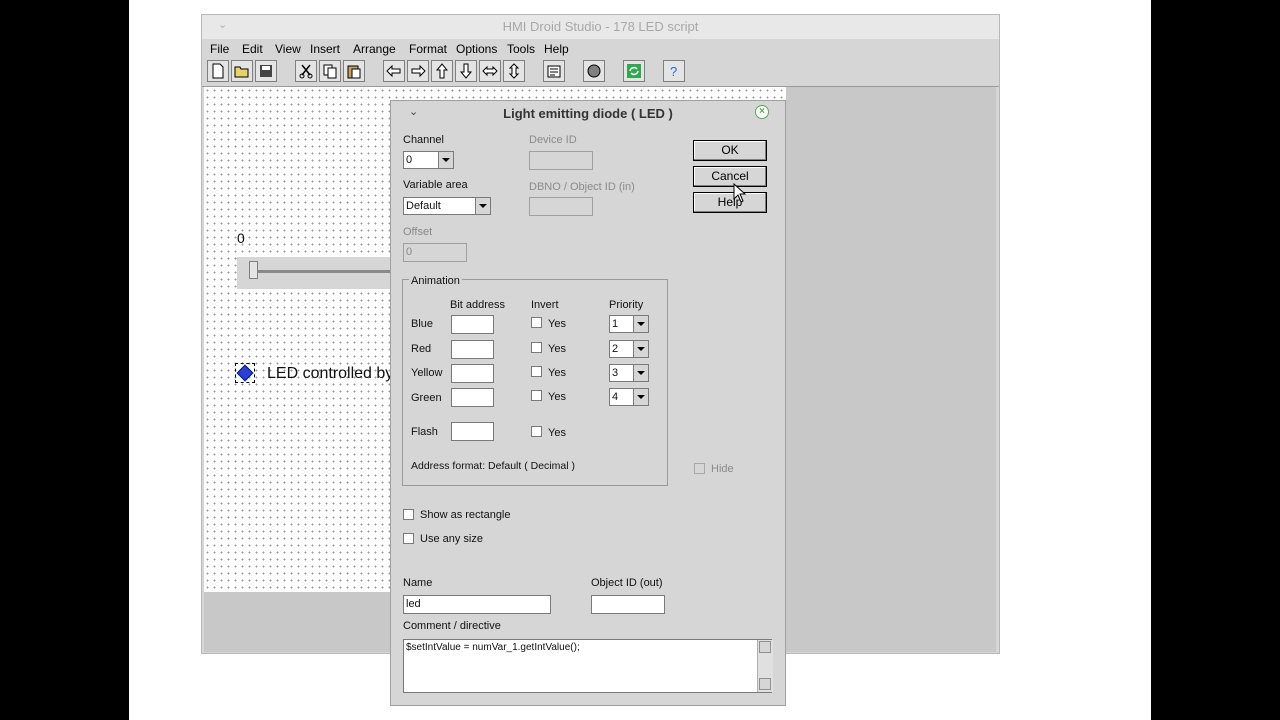 The width and height of the screenshot is (1280, 720). Describe the element at coordinates (472, 397) in the screenshot. I see `green-bit-address-field` at that location.